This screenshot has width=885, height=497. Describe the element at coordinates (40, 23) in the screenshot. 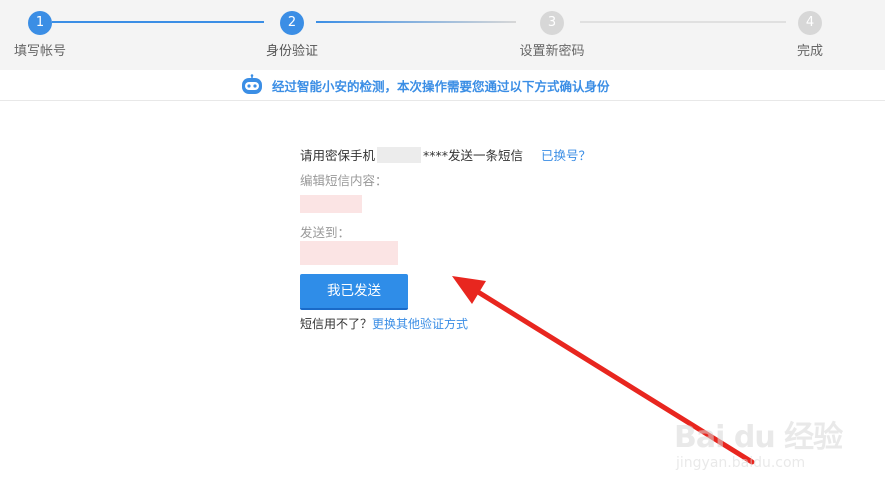

I see `step-1-circle: 1` at that location.